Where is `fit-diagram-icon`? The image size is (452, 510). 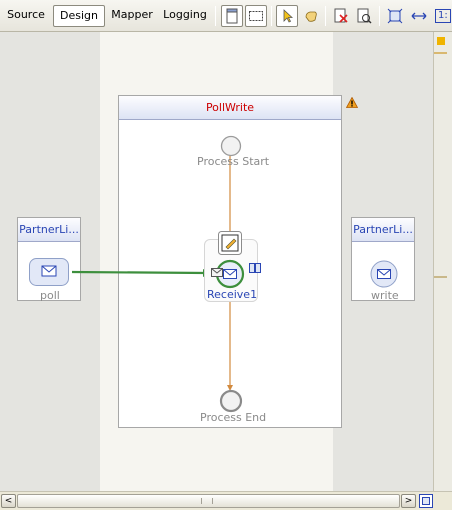 fit-diagram-icon is located at coordinates (395, 16).